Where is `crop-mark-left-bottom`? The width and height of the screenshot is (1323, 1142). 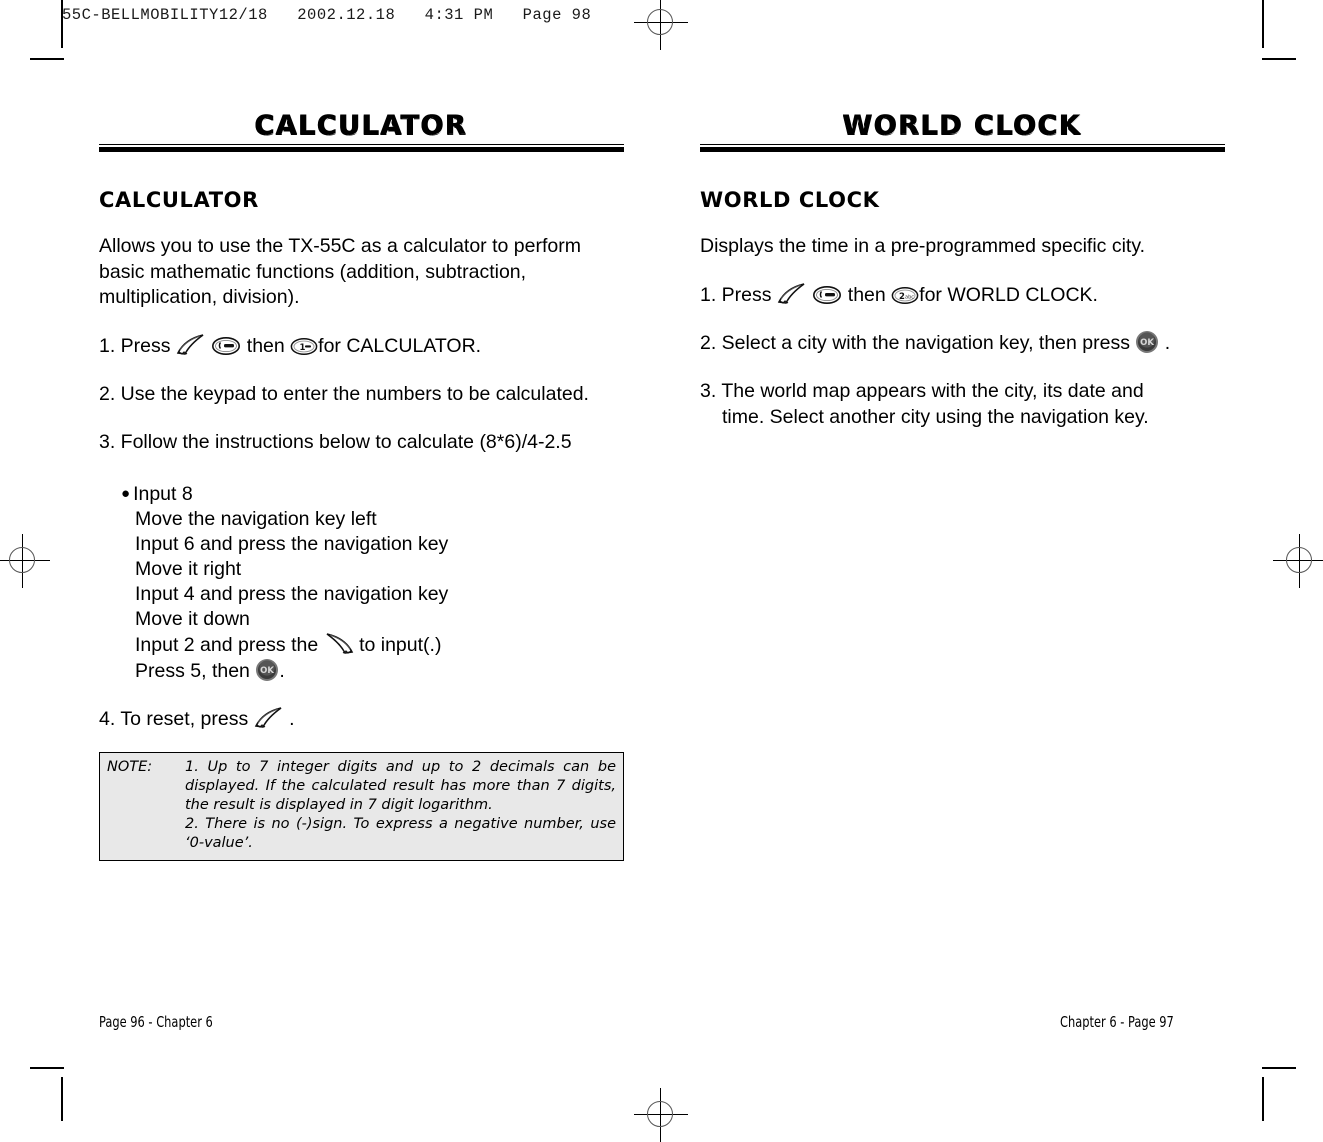 crop-mark-left-bottom is located at coordinates (47, 1068).